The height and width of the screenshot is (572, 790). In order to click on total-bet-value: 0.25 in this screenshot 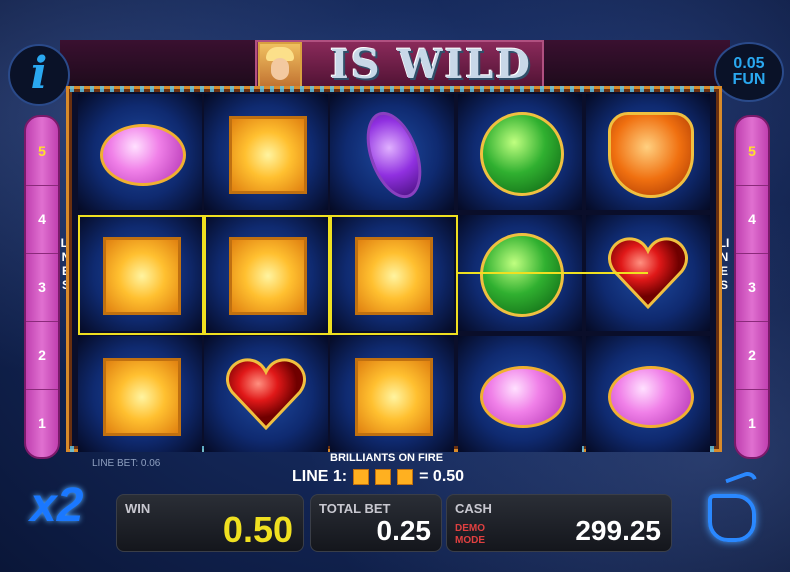, I will do `click(404, 530)`.